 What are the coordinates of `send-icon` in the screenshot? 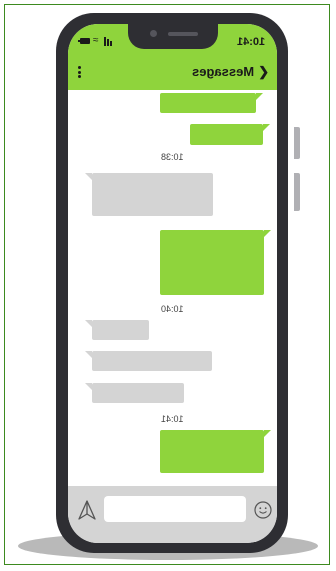 It's located at (87, 510).